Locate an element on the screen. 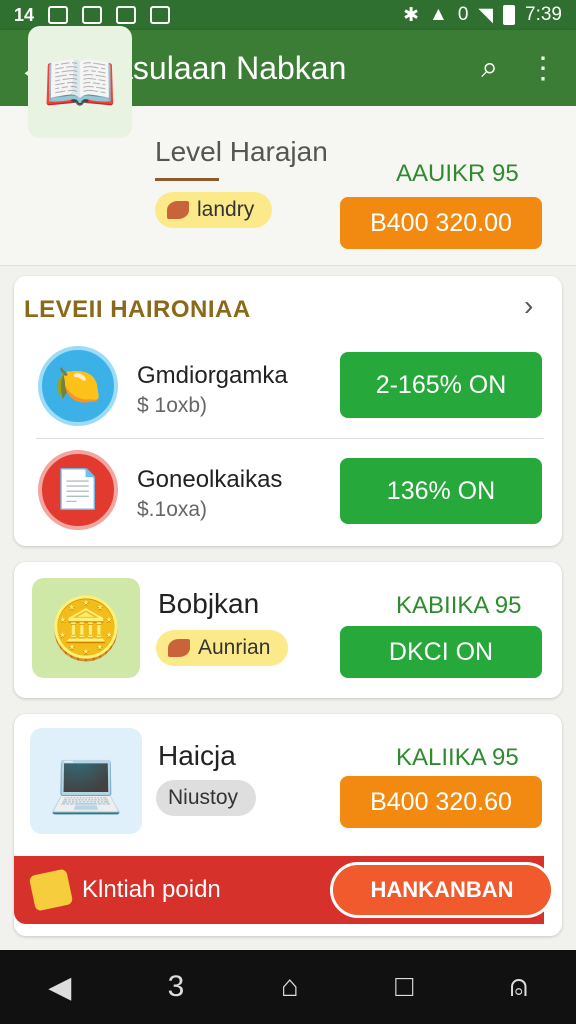 This screenshot has height=1024, width=576. account-icon: ⍝ is located at coordinates (519, 987).